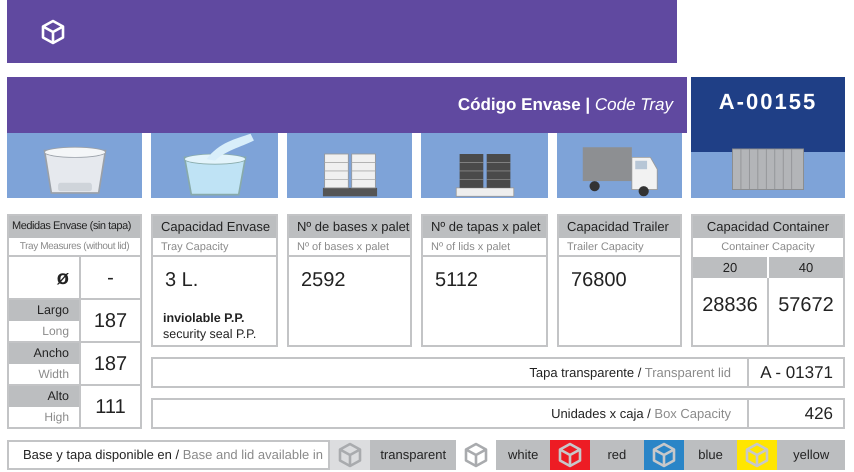 The width and height of the screenshot is (854, 472). I want to click on dimension-label: Width, so click(53, 374).